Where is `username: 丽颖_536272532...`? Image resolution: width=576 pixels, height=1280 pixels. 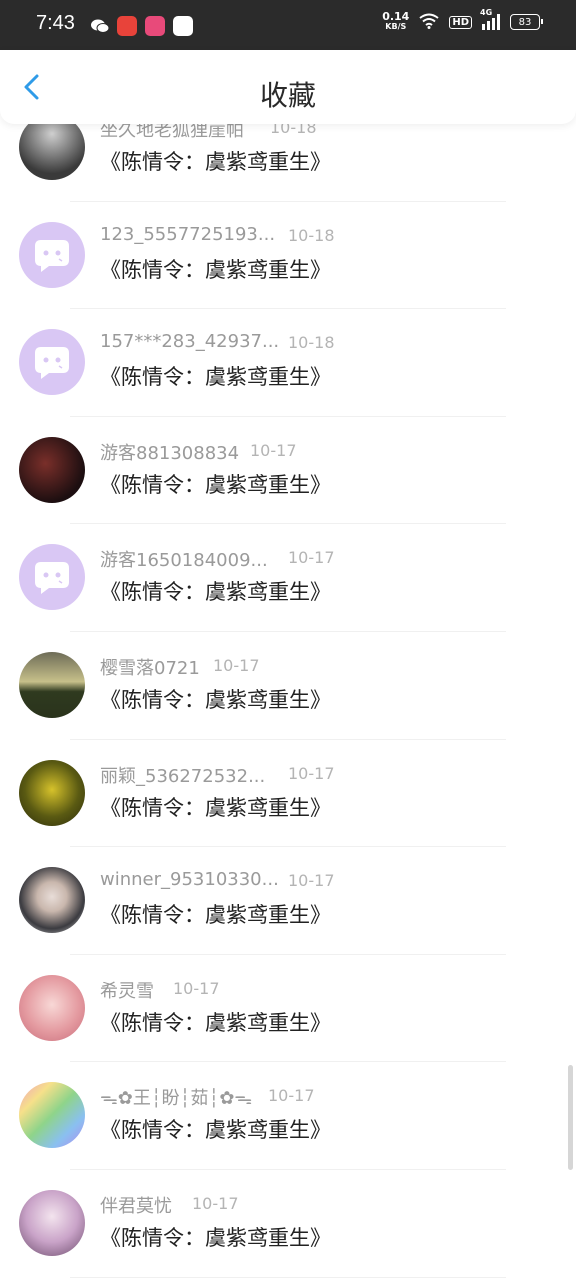
username: 丽颖_536272532... is located at coordinates (182, 775).